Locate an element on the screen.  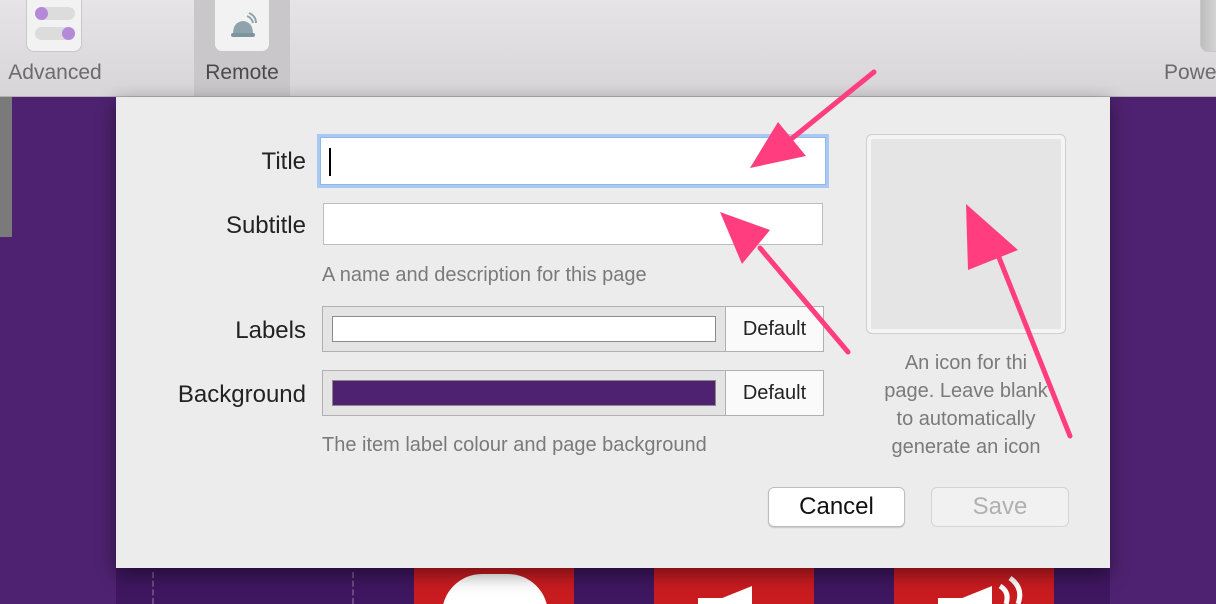
remote-tile-volume-down is located at coordinates (734, 586).